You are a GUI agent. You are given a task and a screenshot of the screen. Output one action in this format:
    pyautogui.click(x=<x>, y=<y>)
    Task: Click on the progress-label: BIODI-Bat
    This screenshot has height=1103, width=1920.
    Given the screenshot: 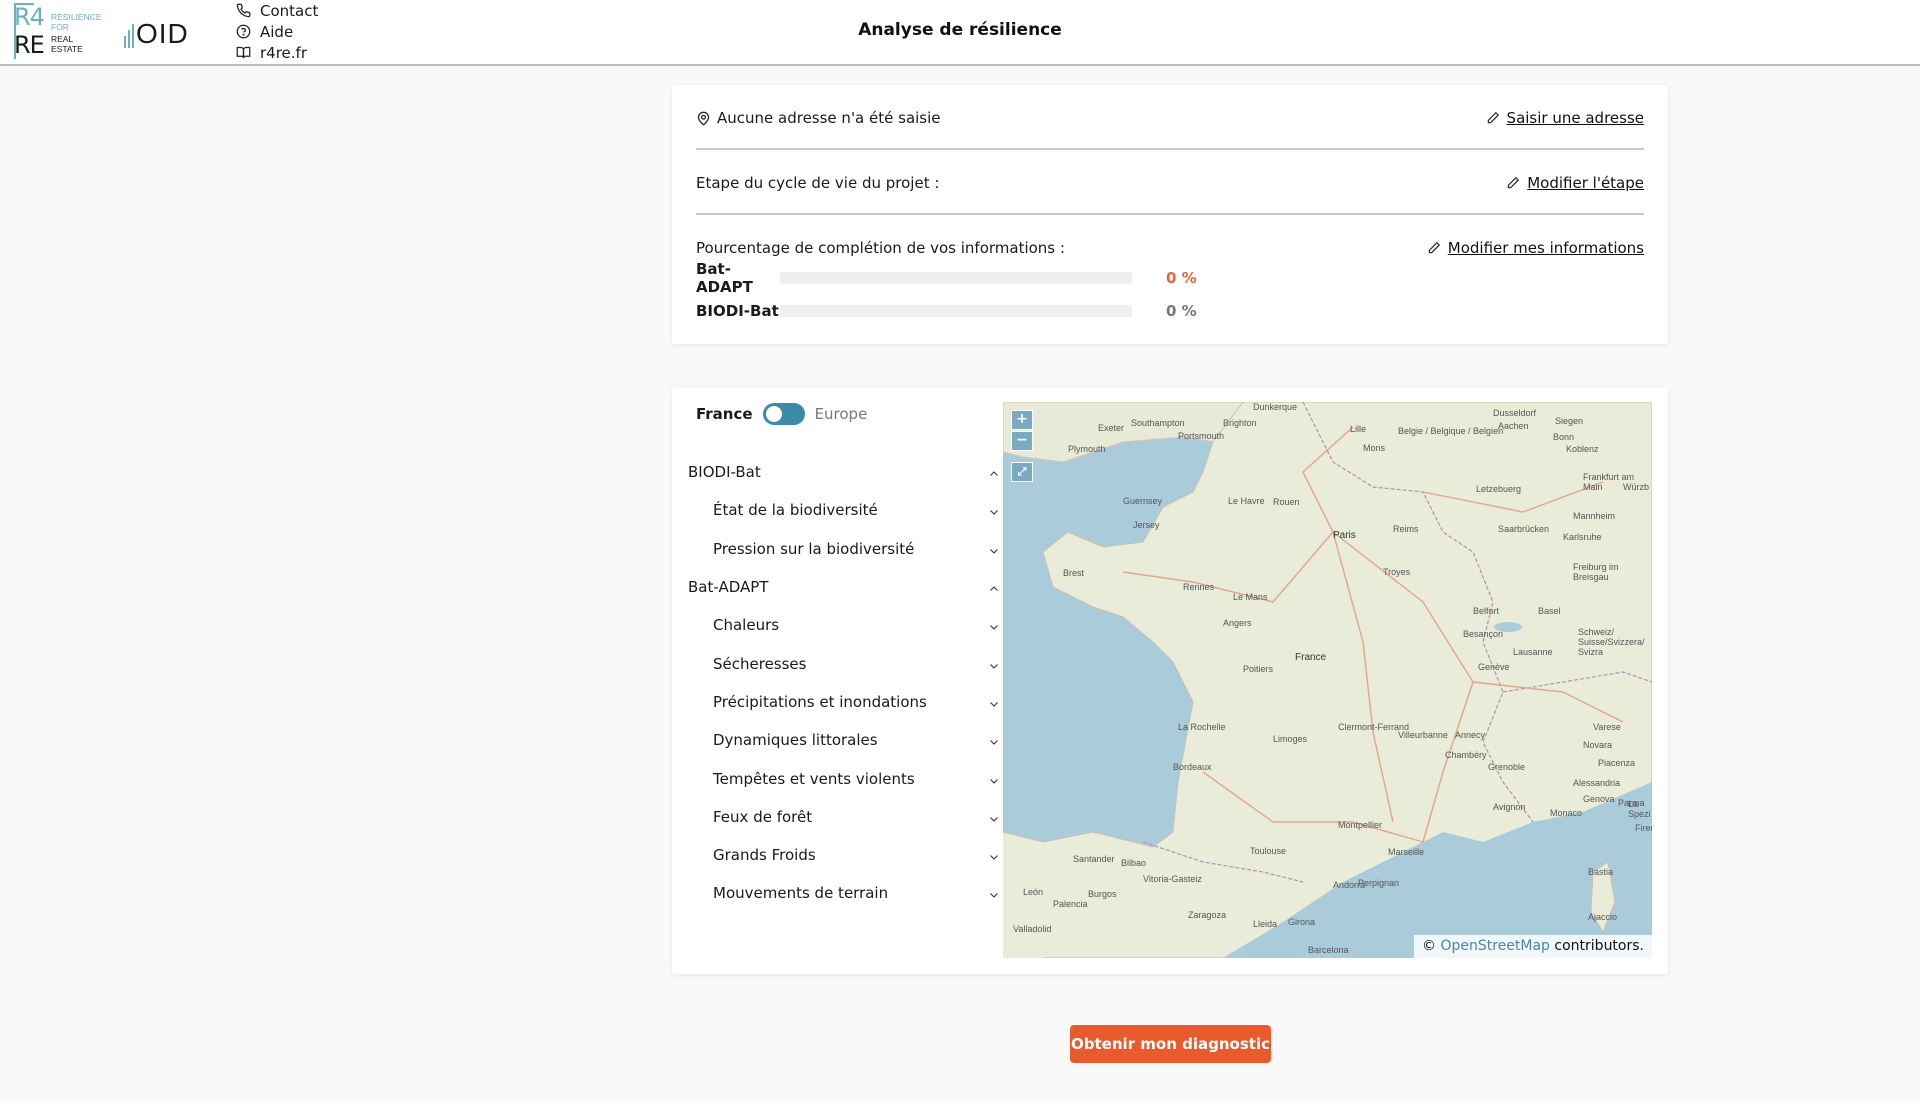 What is the action you would take?
    pyautogui.click(x=737, y=311)
    